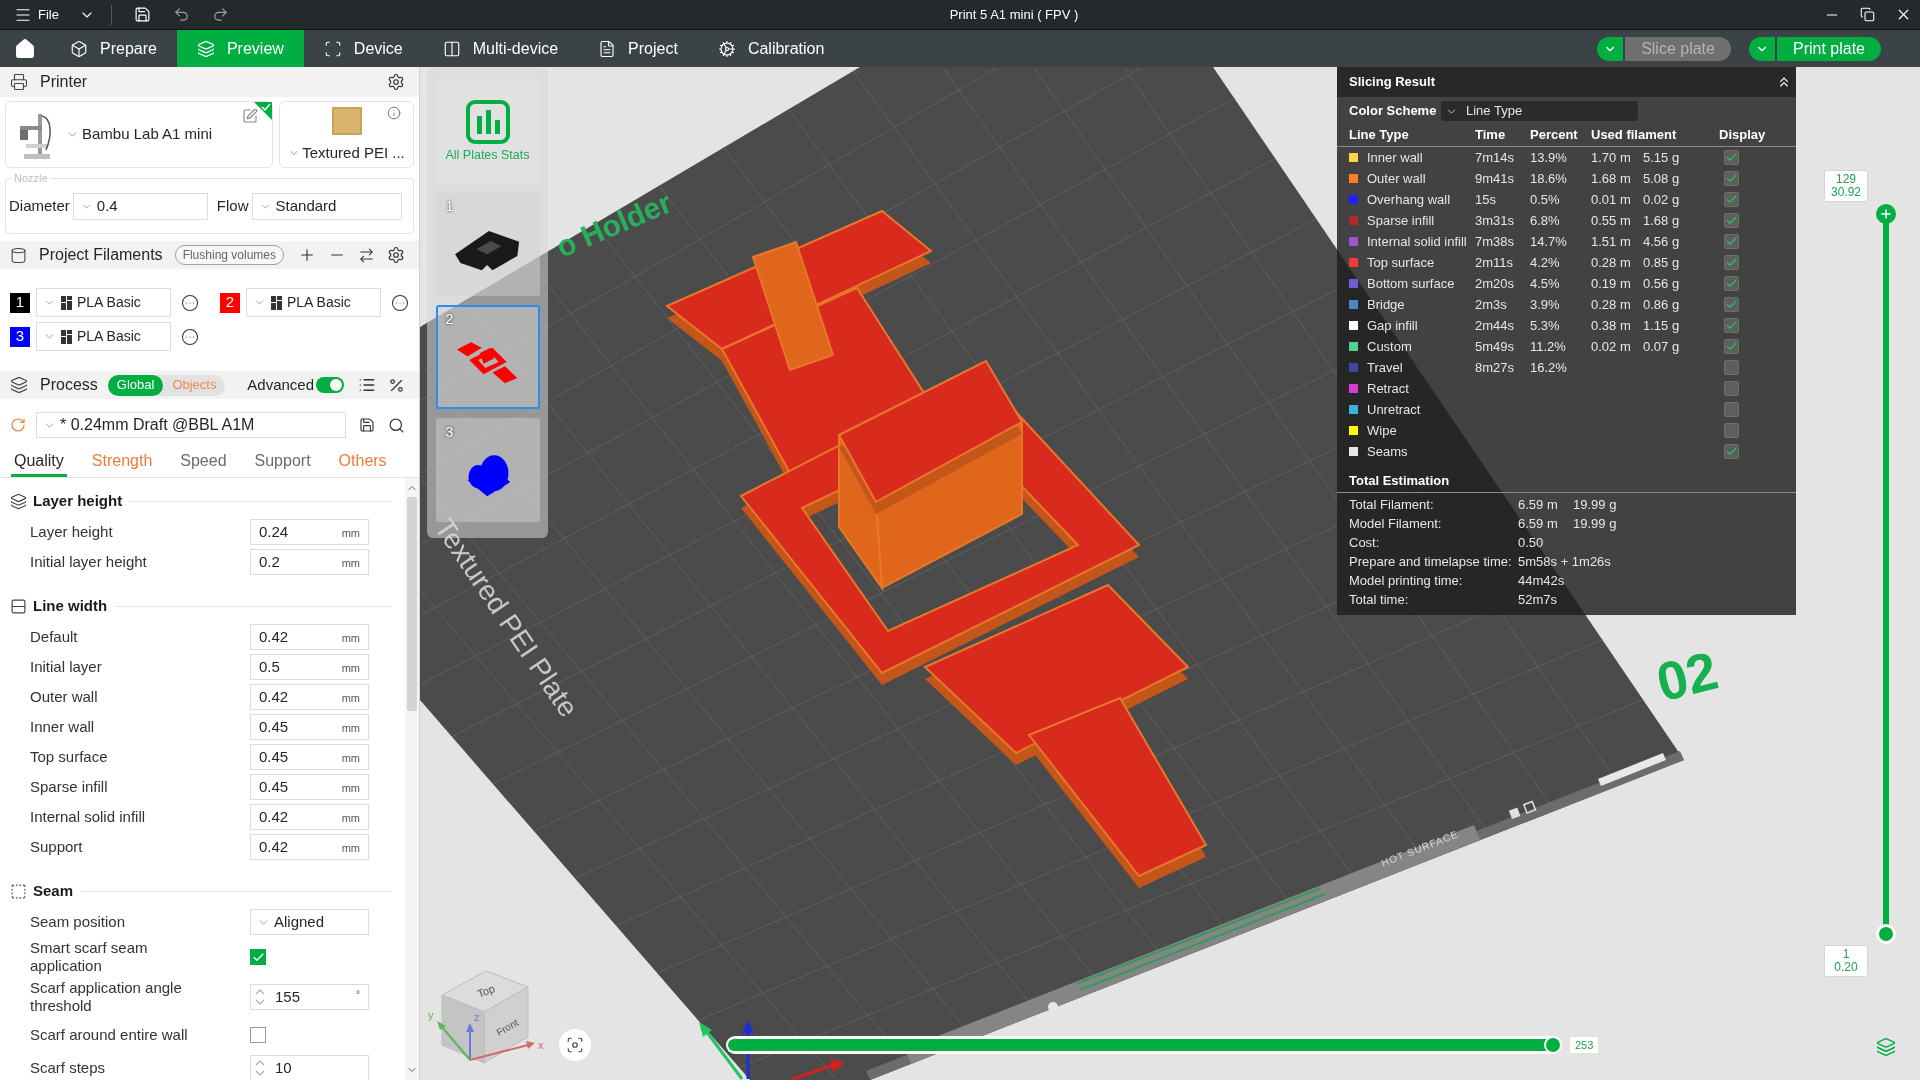  What do you see at coordinates (1401, 262) in the screenshot?
I see `line-type-name: Top surface` at bounding box center [1401, 262].